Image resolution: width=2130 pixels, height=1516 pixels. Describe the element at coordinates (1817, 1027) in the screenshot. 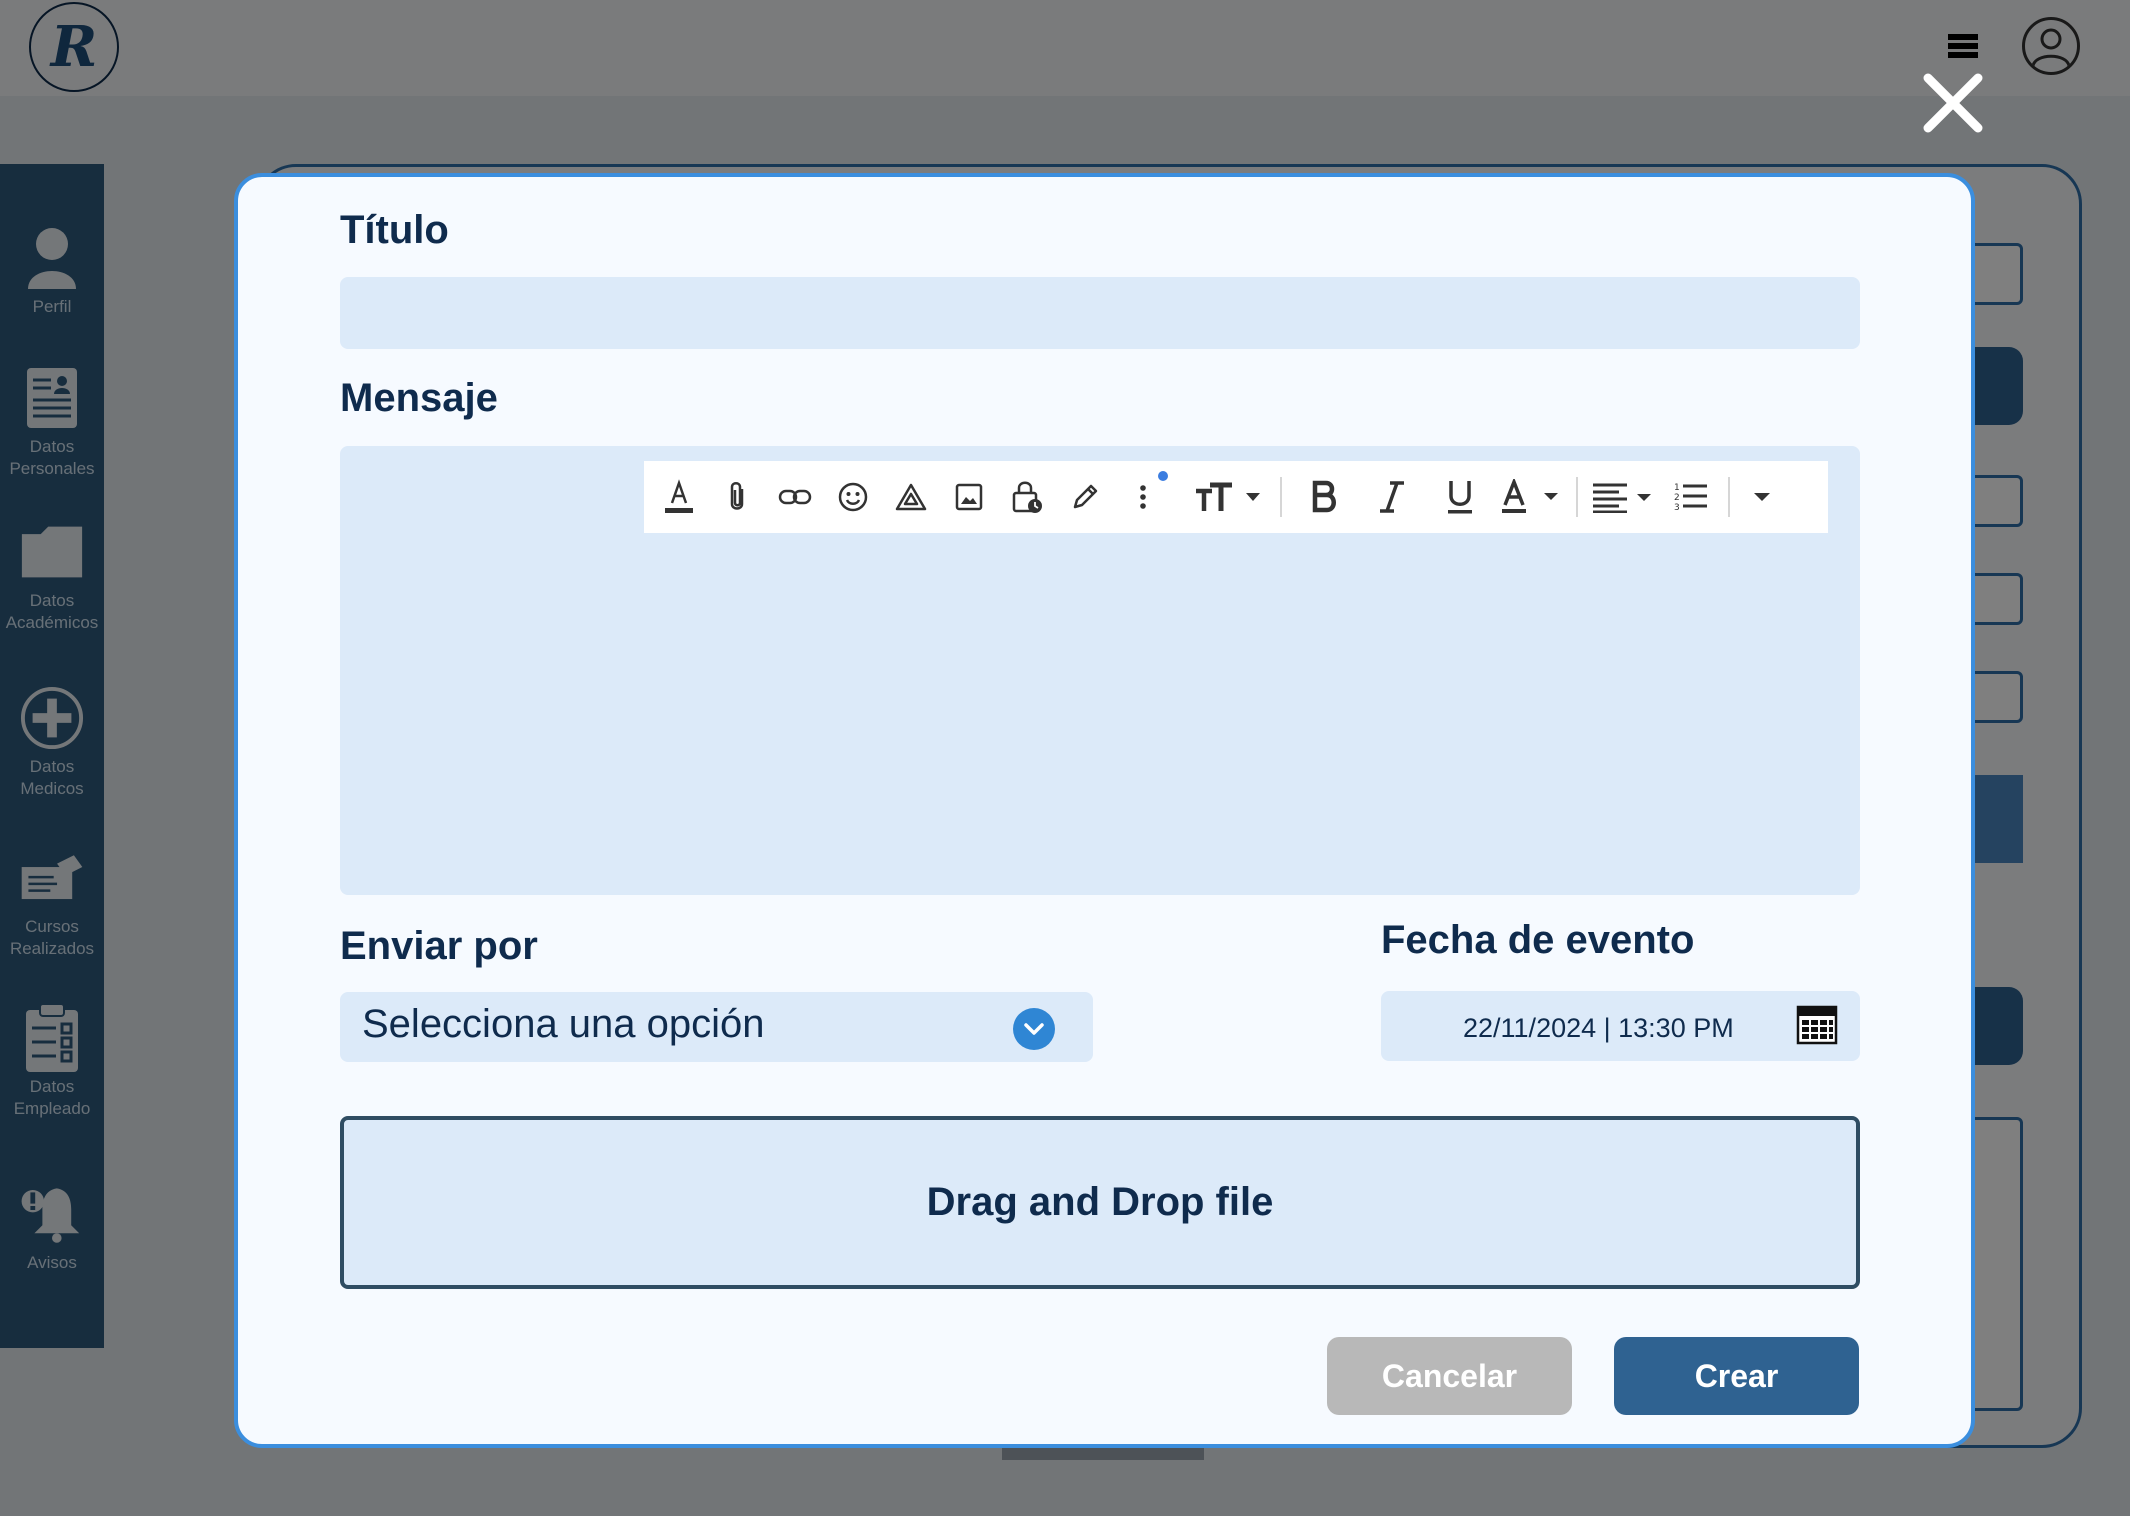

I see `calendar-icon` at that location.